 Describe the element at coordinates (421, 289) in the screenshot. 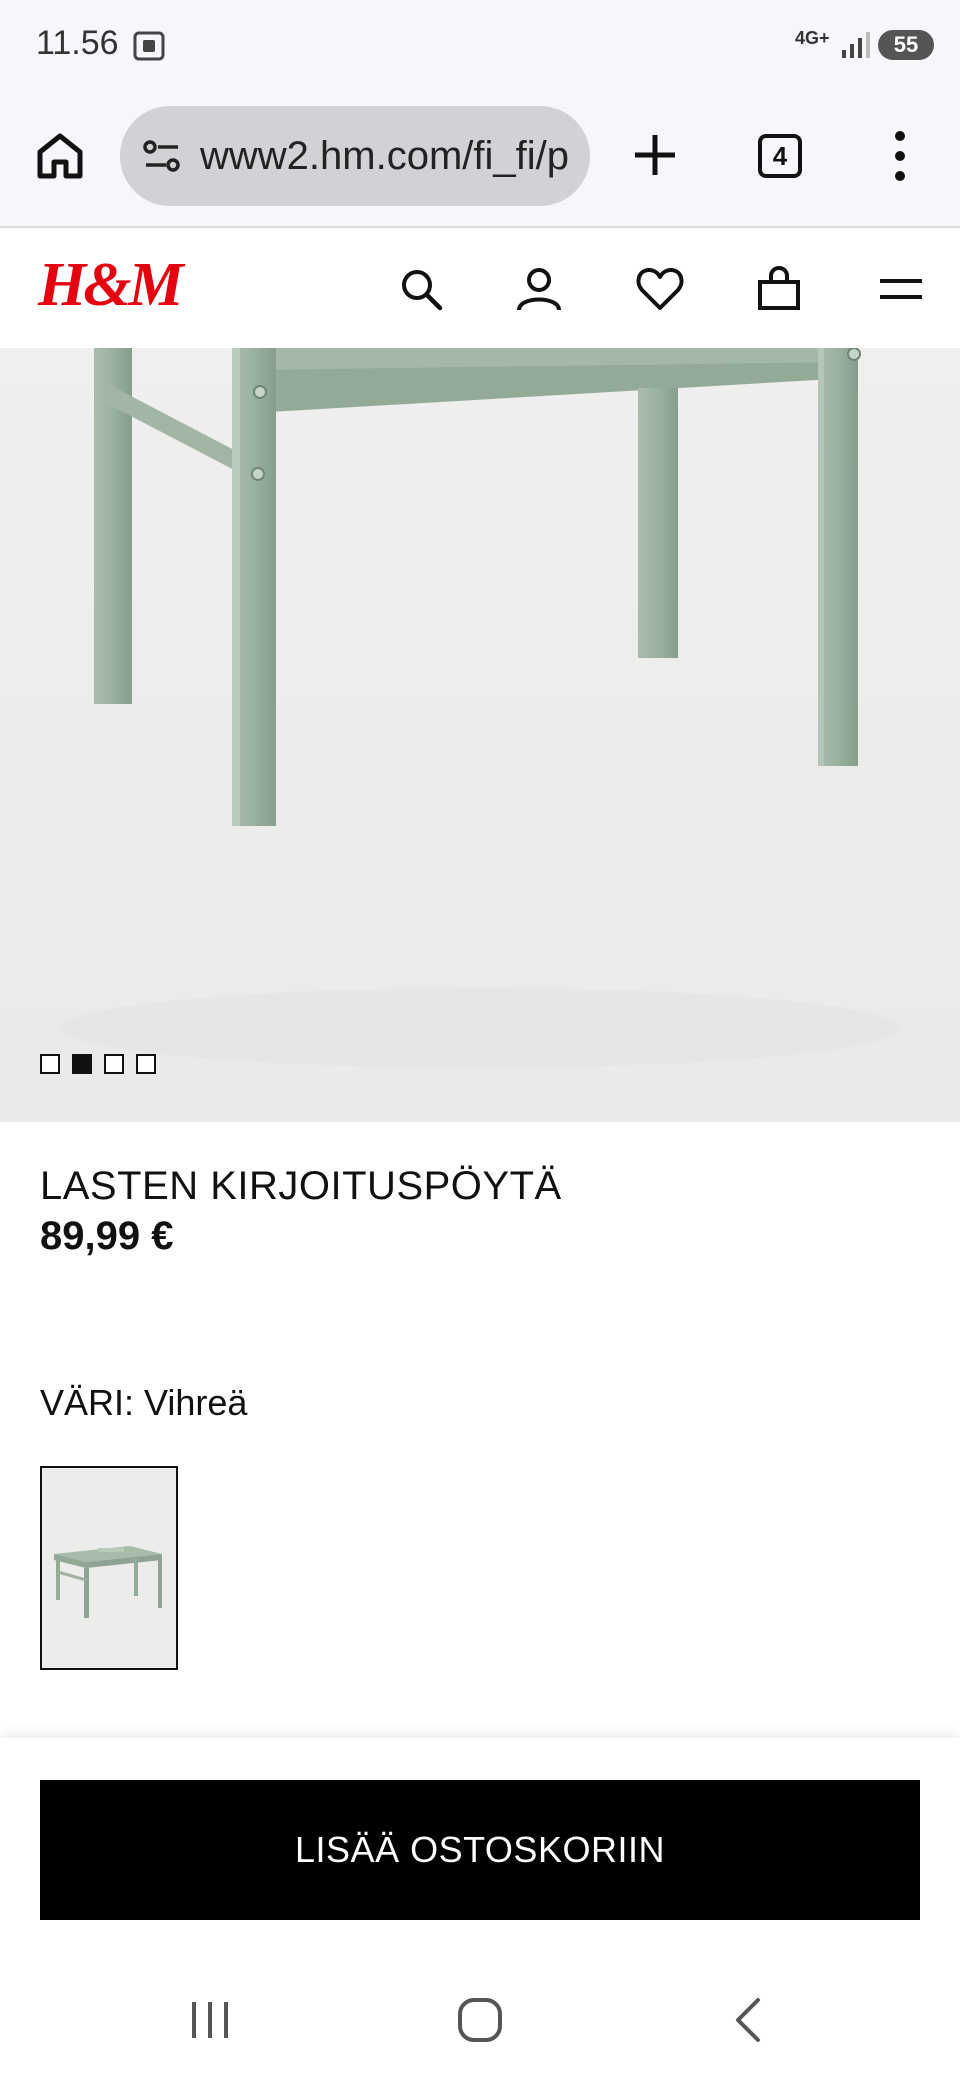

I see `search-icon` at that location.